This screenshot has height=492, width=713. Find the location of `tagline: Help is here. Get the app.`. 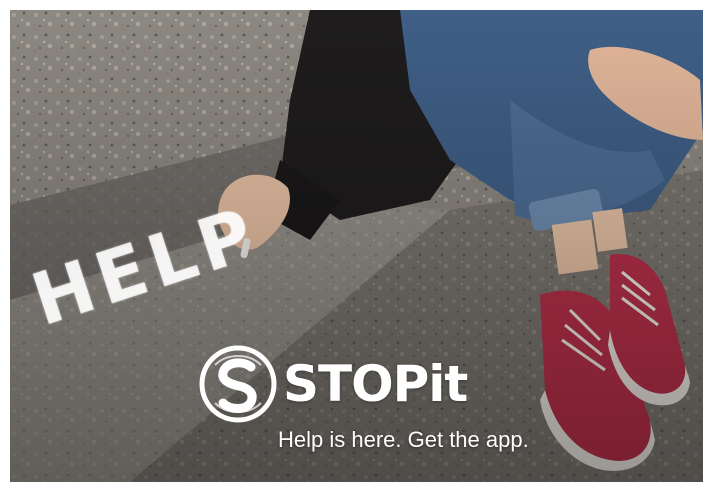

tagline: Help is here. Get the app. is located at coordinates (403, 439).